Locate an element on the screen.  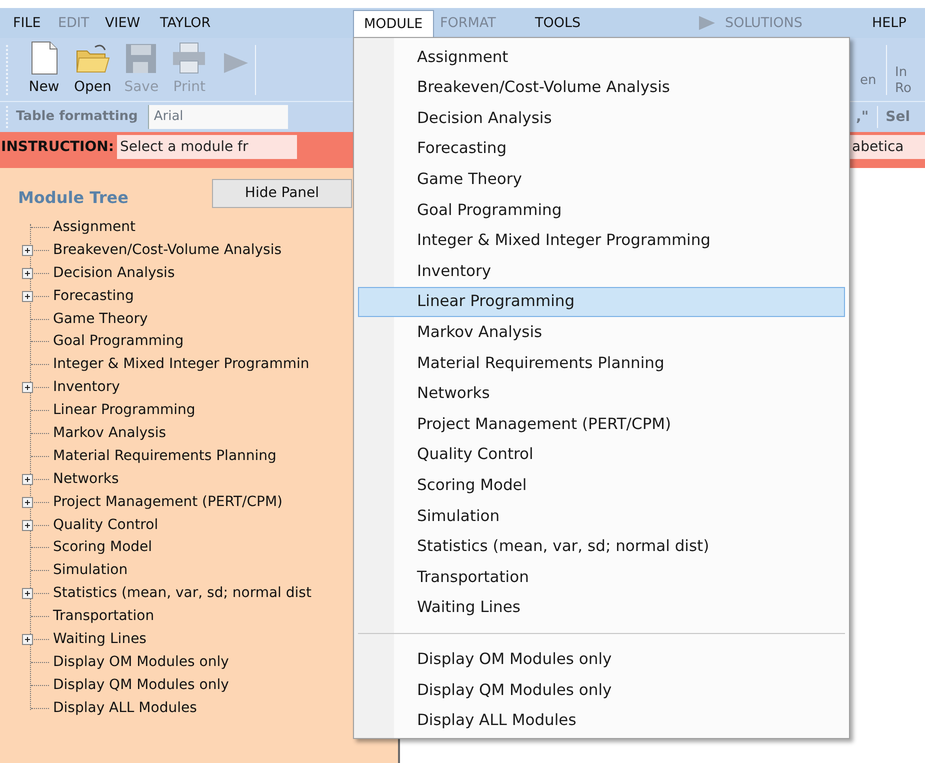
menu-item: Breakeven/Cost-Volume Analysis is located at coordinates (601, 88).